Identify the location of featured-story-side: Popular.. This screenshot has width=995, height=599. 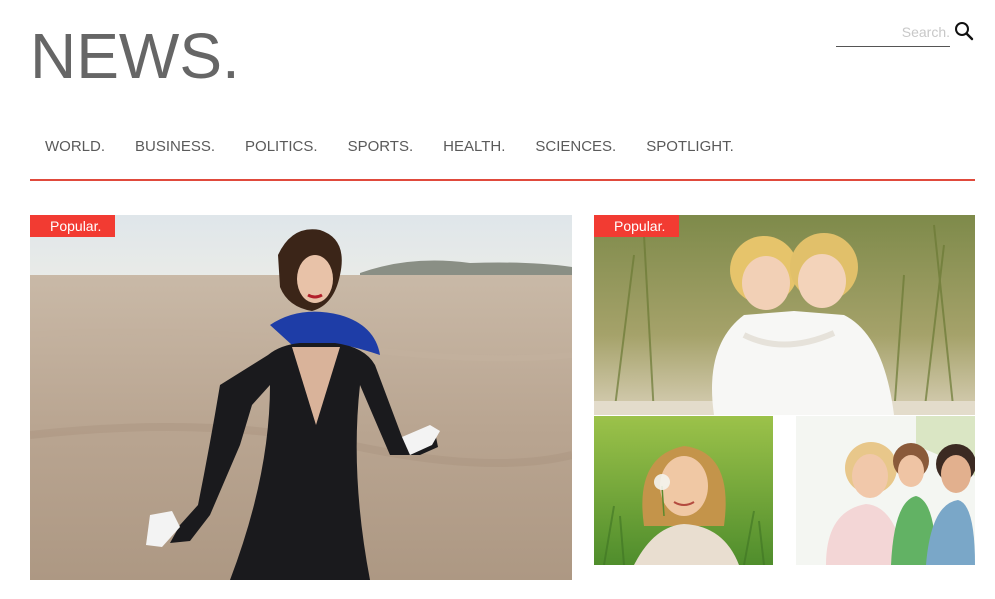
(784, 315).